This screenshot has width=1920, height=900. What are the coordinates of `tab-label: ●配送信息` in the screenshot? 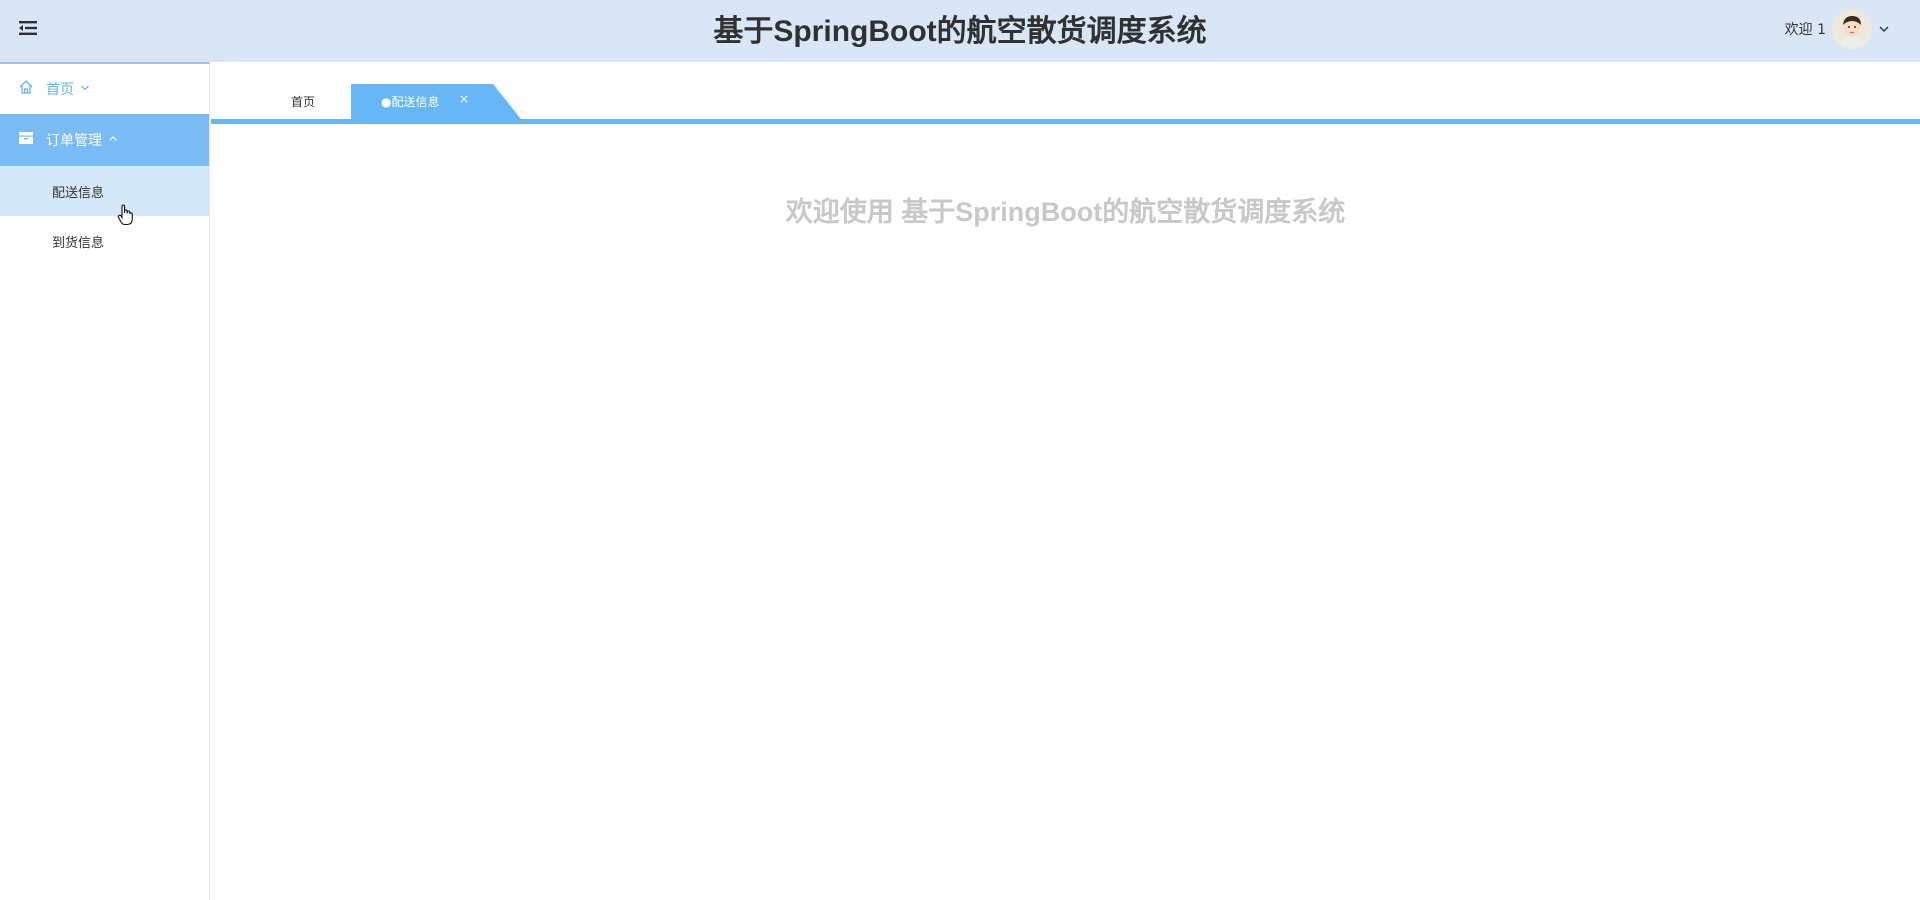 It's located at (410, 102).